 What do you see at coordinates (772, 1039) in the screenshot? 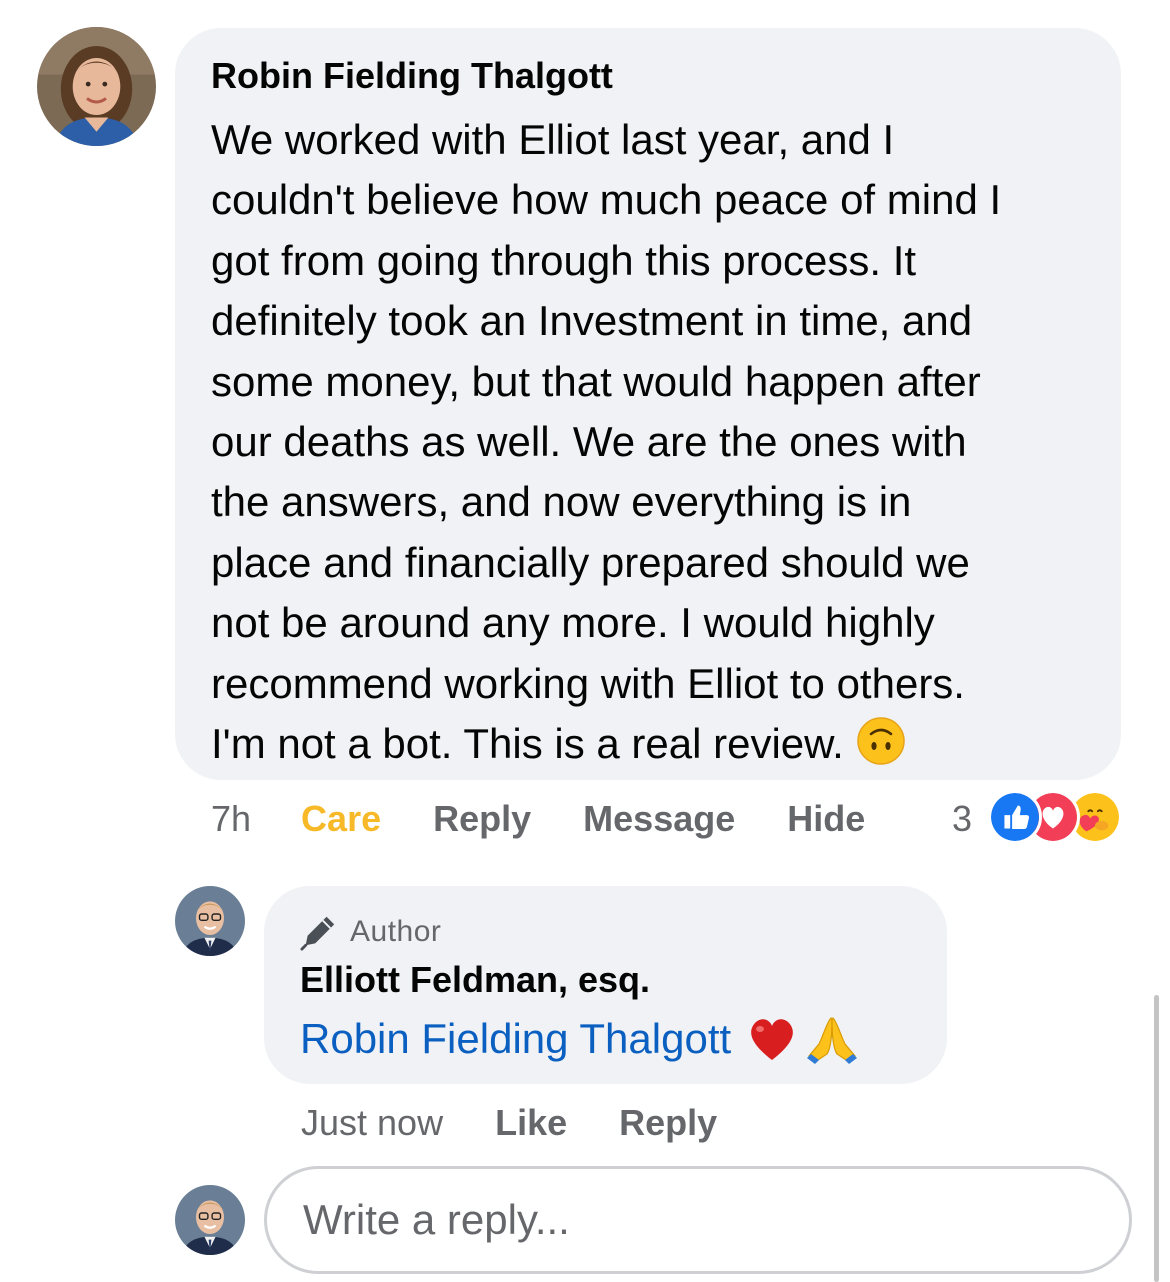
I see `red-heart-icon` at bounding box center [772, 1039].